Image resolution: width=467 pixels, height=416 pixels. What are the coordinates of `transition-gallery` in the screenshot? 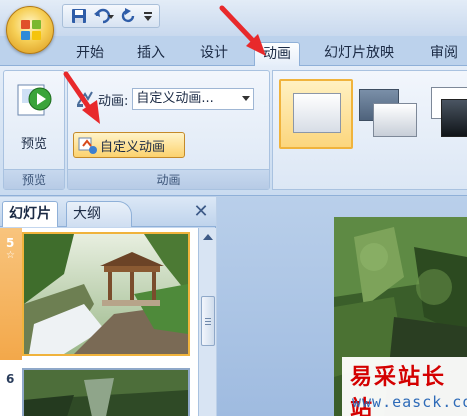 It's located at (369, 130).